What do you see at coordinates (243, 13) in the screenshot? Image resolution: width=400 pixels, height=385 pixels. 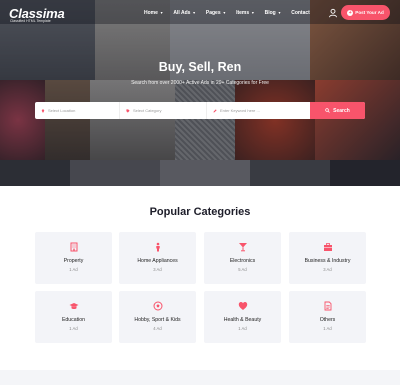 I see `nav-label: Items` at bounding box center [243, 13].